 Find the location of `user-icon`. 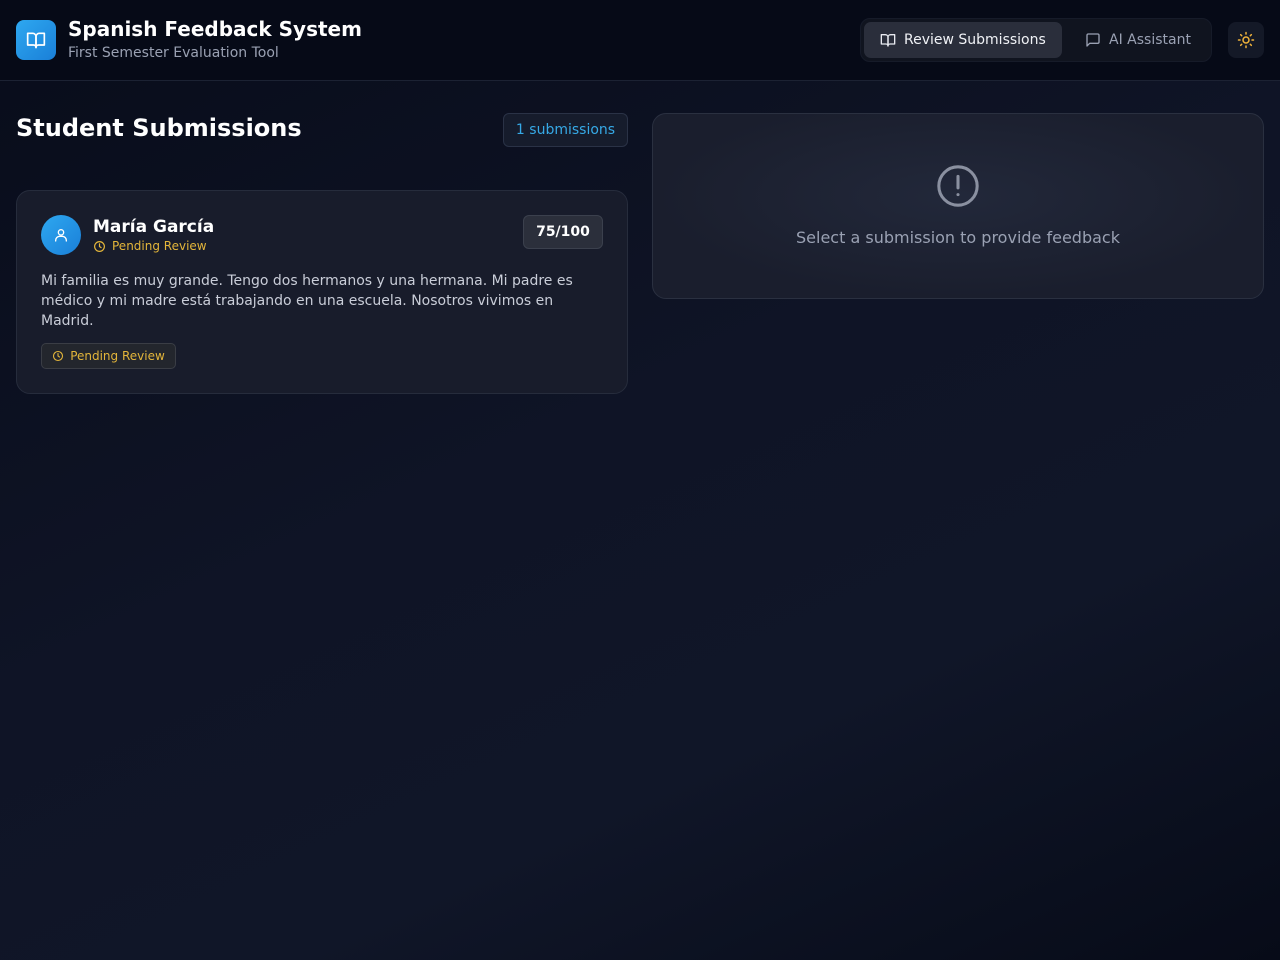

user-icon is located at coordinates (61, 235).